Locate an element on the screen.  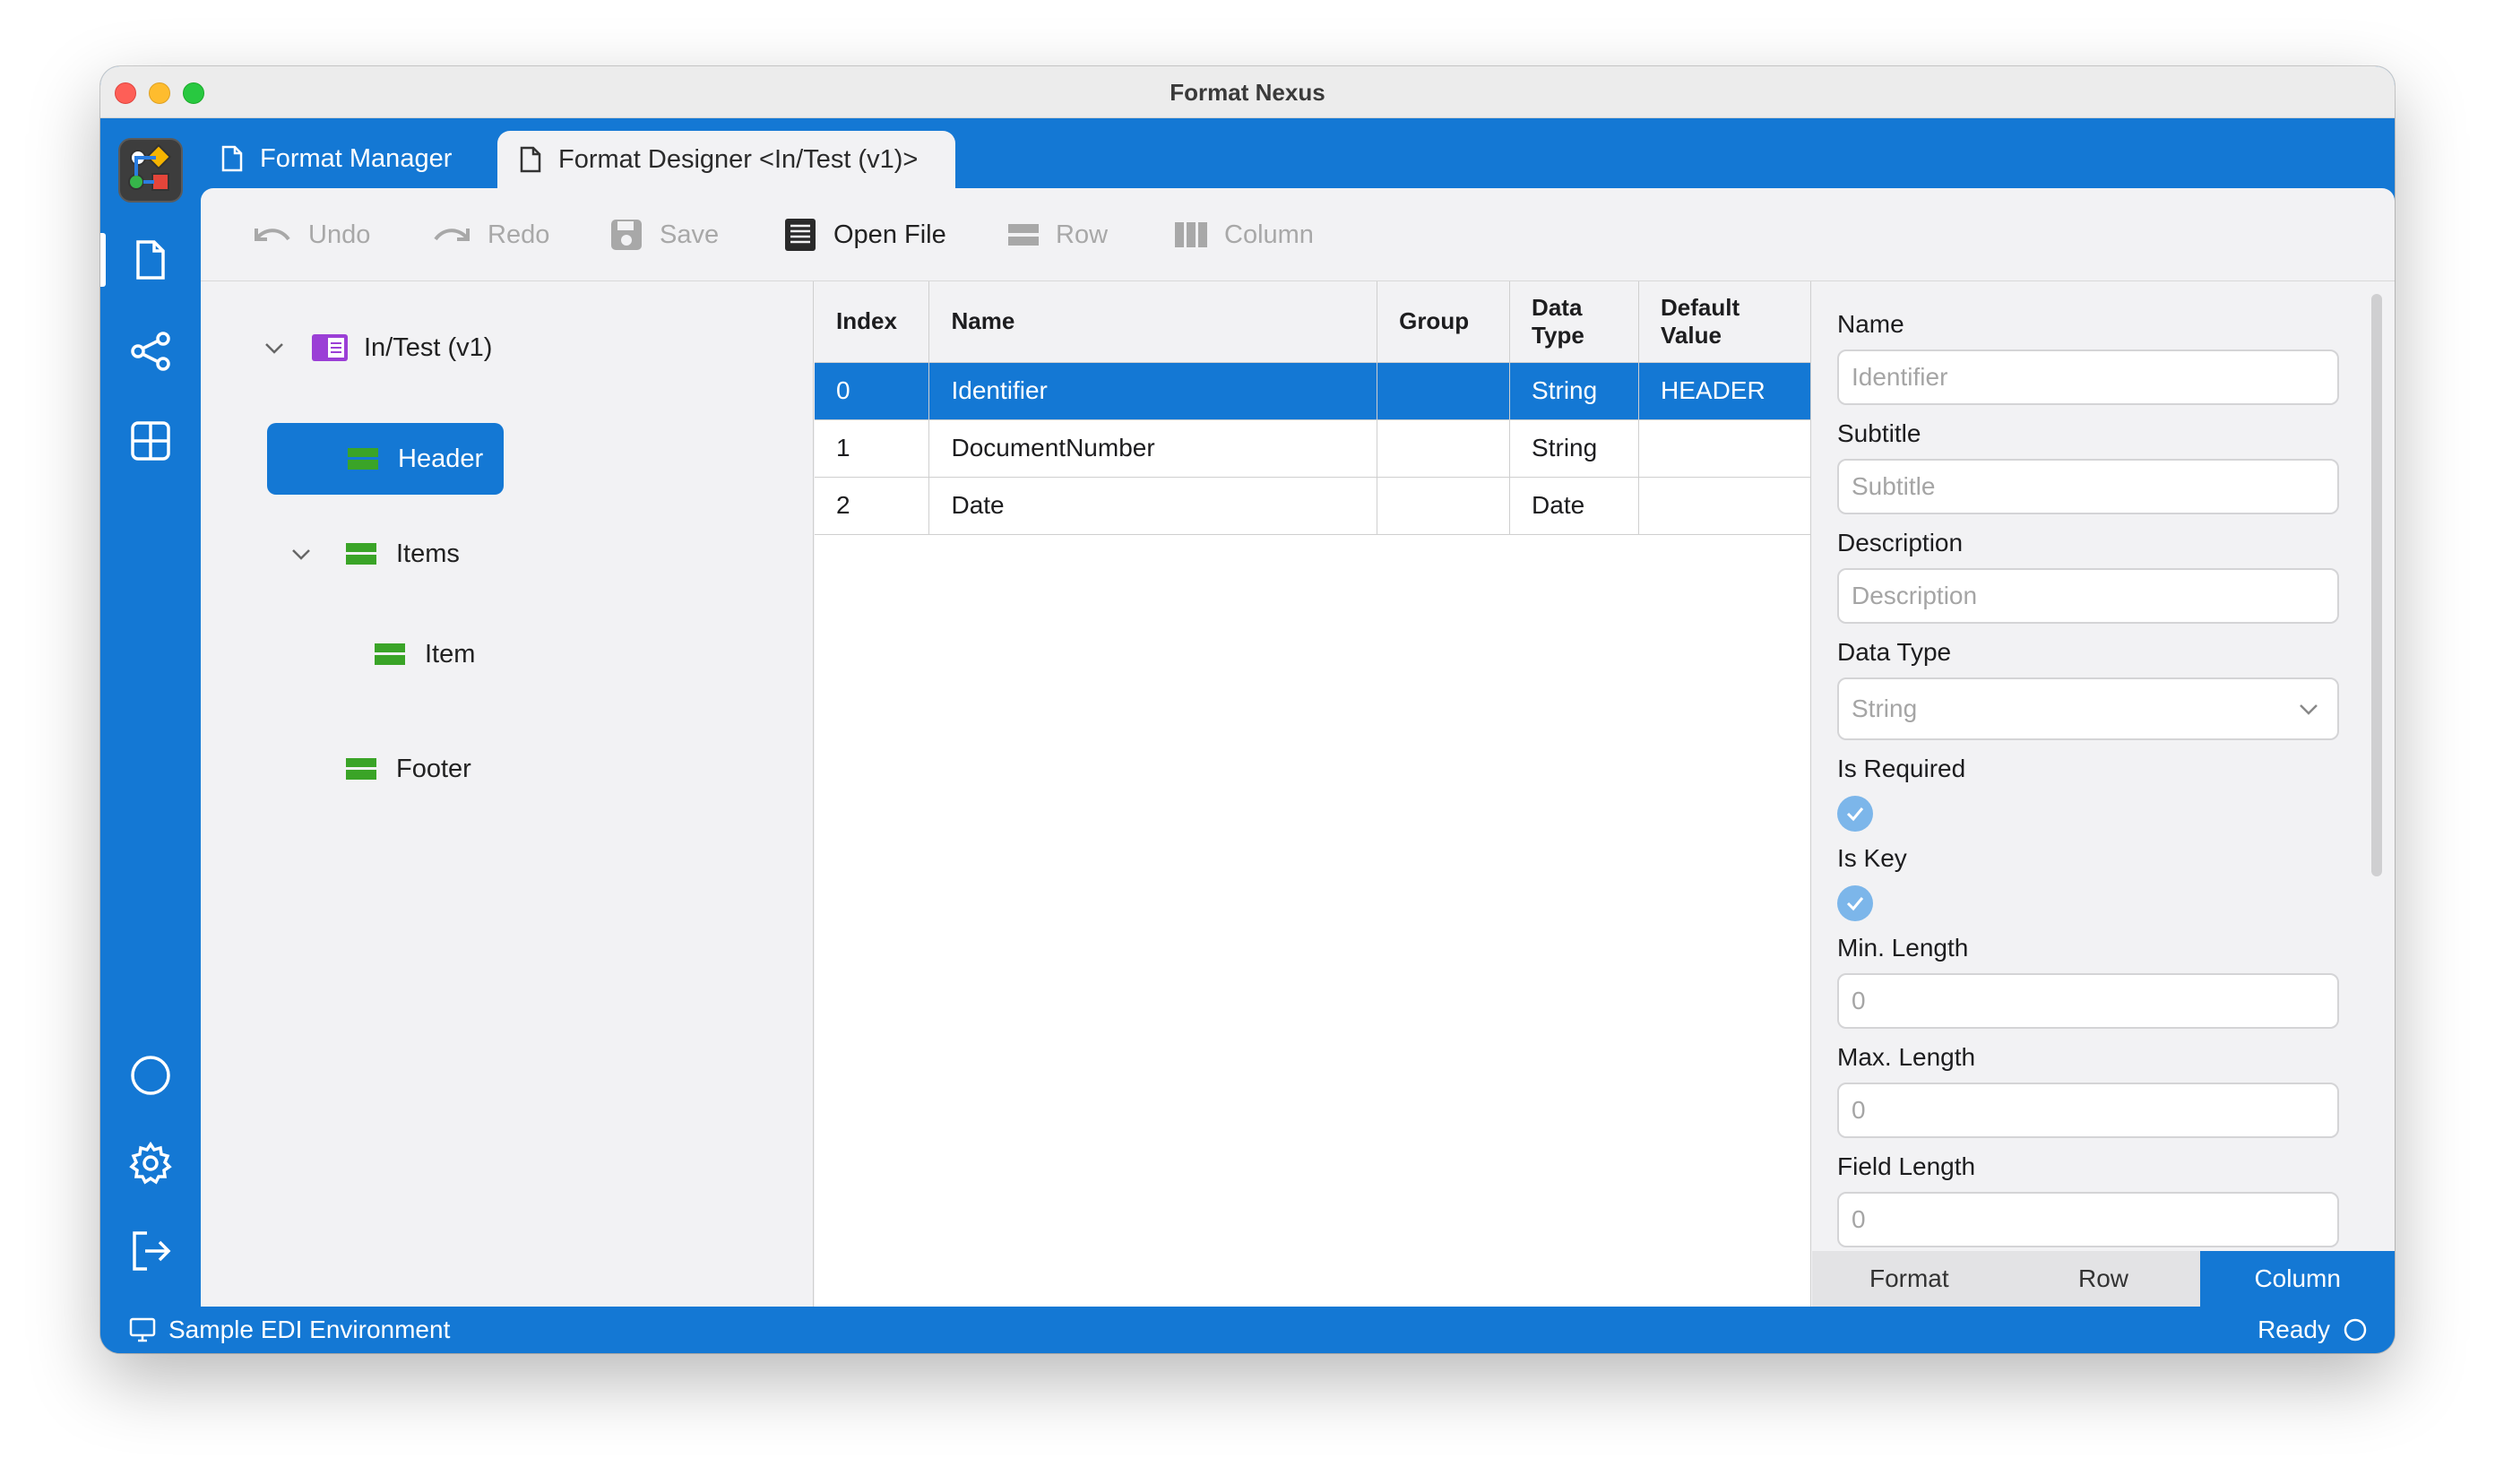
properties-scrollbar is located at coordinates (2377, 585).